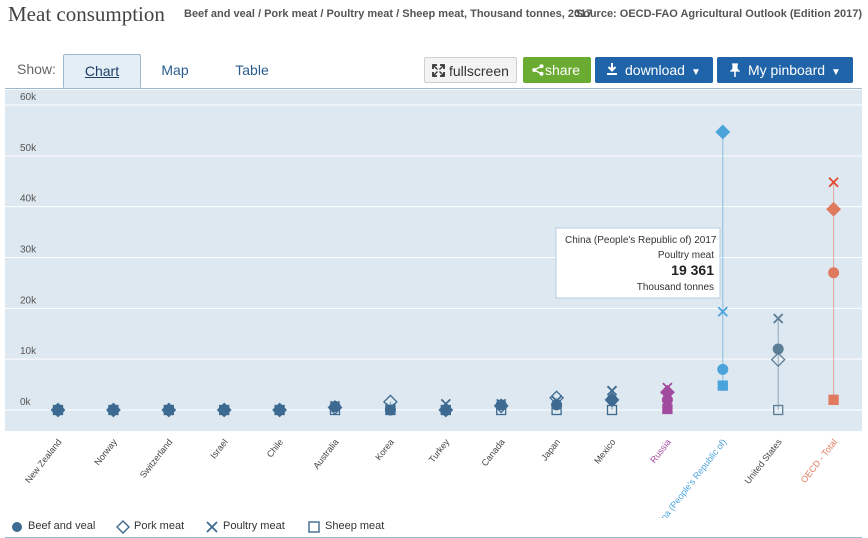 Image resolution: width=868 pixels, height=538 pixels. What do you see at coordinates (325, 454) in the screenshot?
I see `x-tick-label: Australia` at bounding box center [325, 454].